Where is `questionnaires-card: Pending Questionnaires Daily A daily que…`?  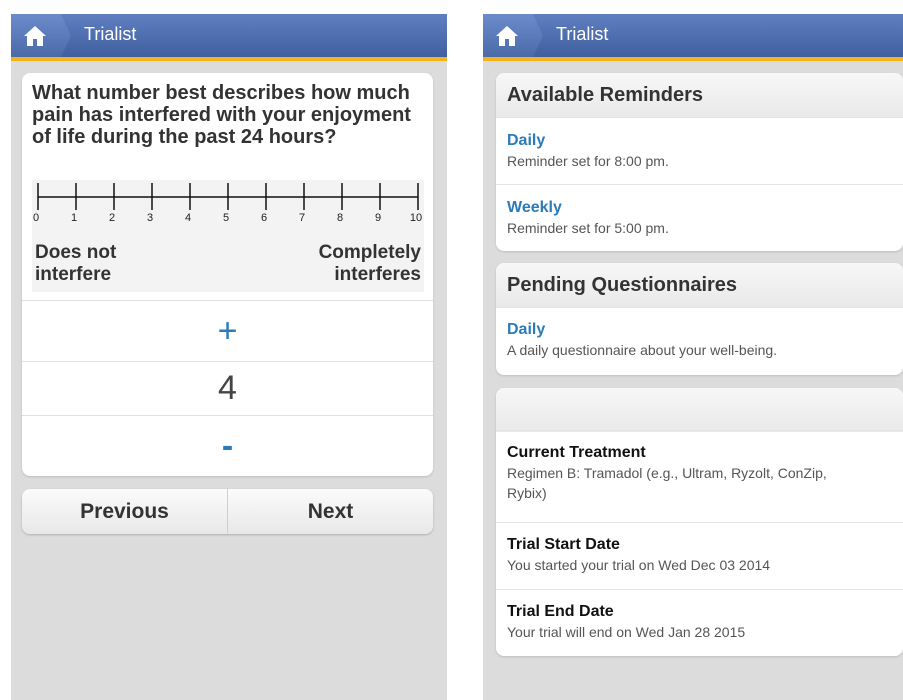
questionnaires-card: Pending Questionnaires Daily A daily que… is located at coordinates (699, 319).